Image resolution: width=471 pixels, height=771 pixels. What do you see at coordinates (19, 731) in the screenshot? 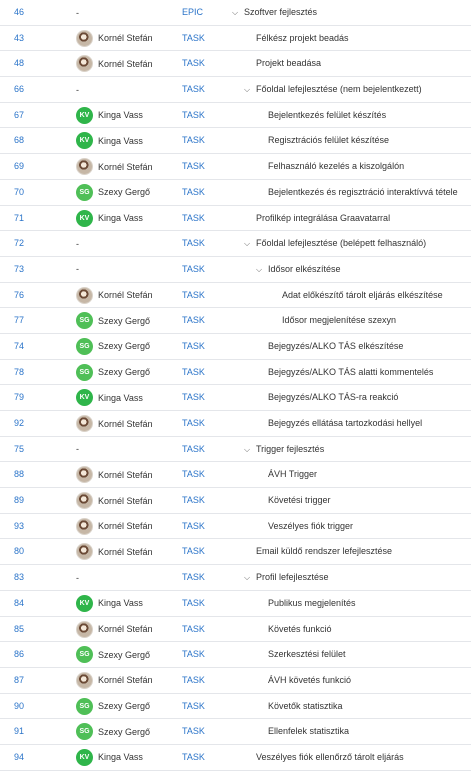
I see `work-item-id-link: 91` at bounding box center [19, 731].